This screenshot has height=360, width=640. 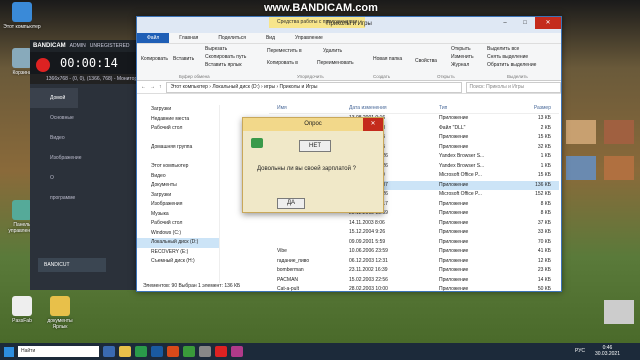 I want to click on task-view-icon, so click(x=109, y=351).